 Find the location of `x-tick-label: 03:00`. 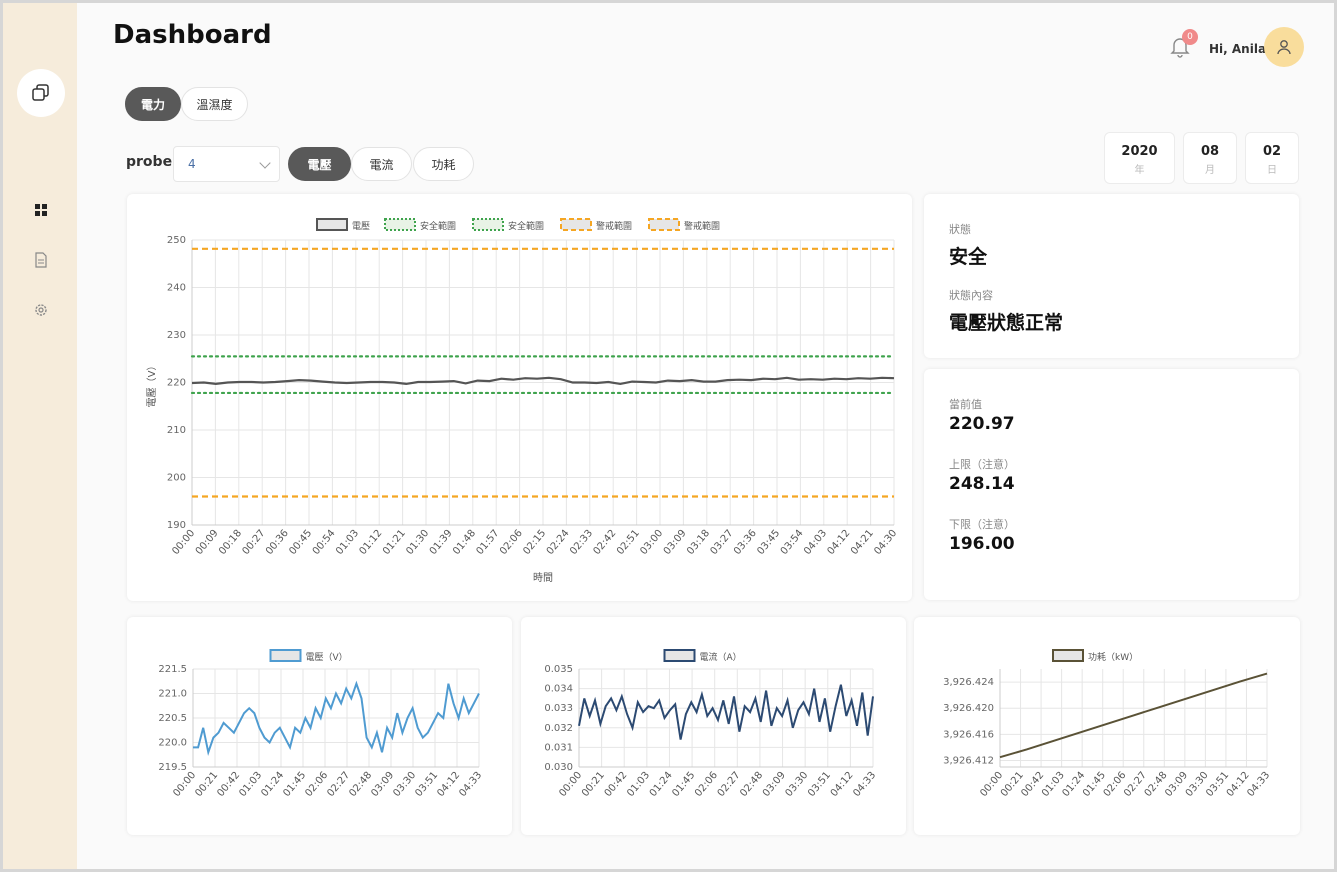

x-tick-label: 03:00 is located at coordinates (651, 542).